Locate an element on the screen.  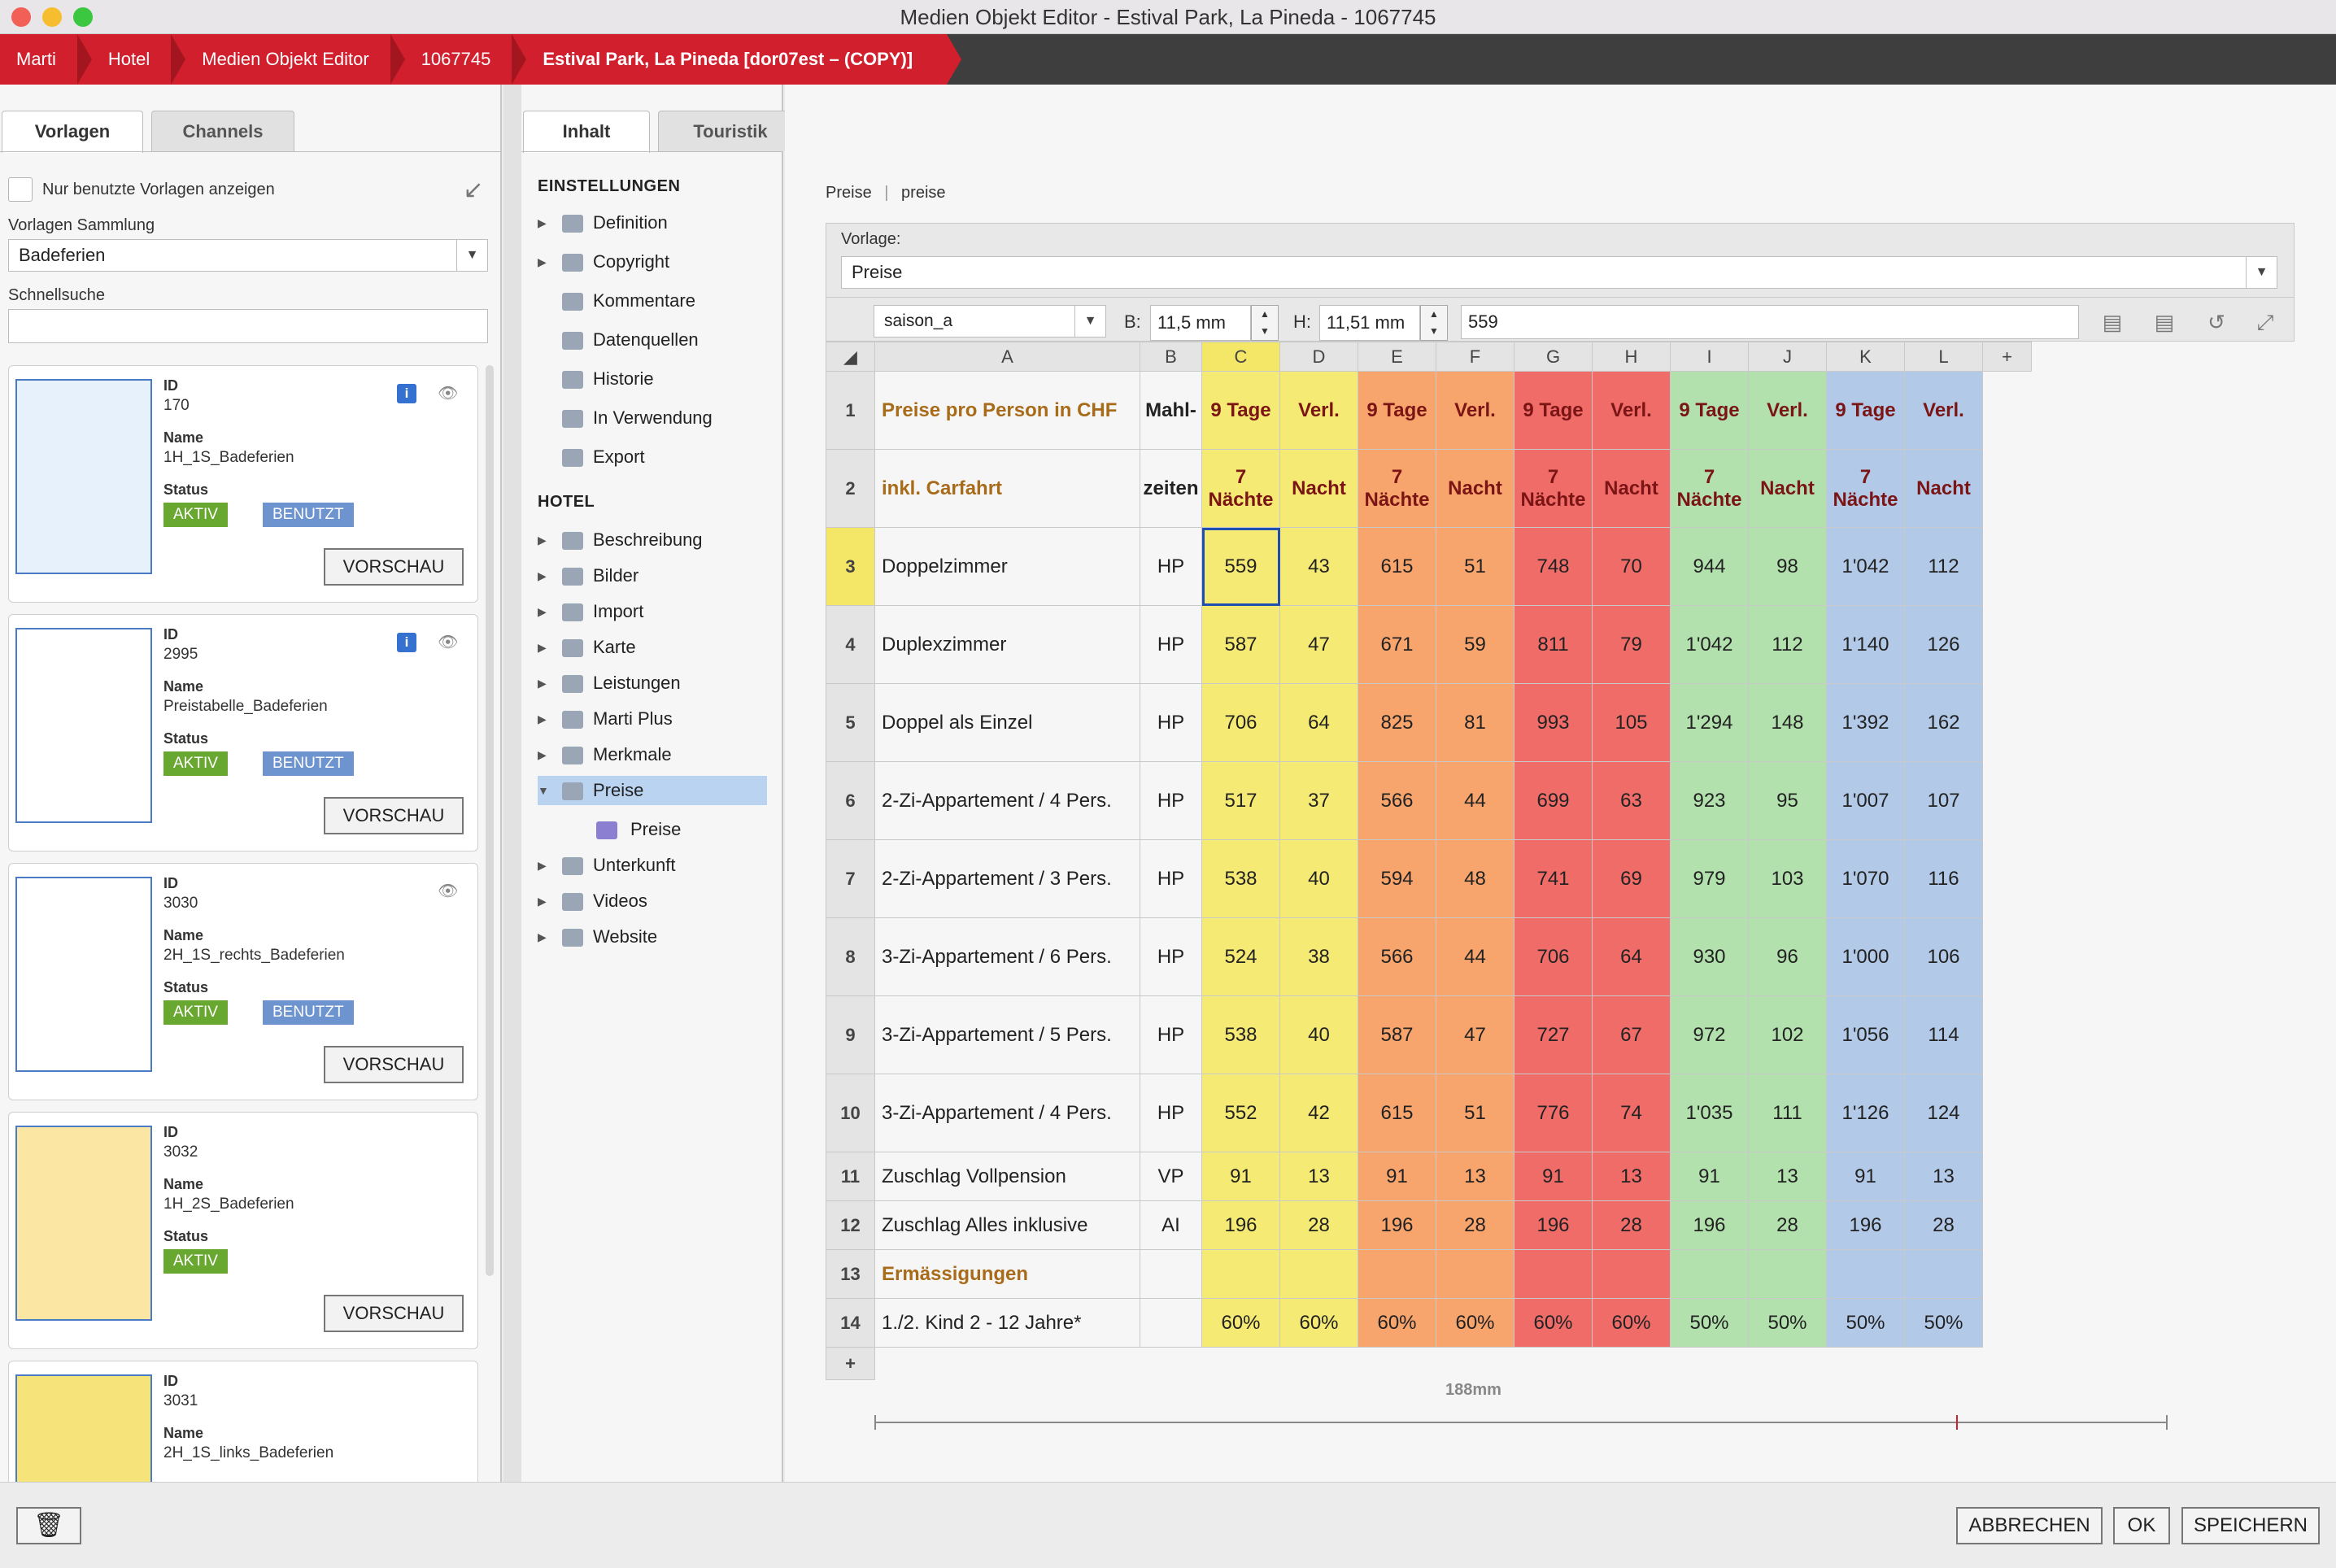
grid-cell: Doppel als Einzel is located at coordinates (1007, 722).